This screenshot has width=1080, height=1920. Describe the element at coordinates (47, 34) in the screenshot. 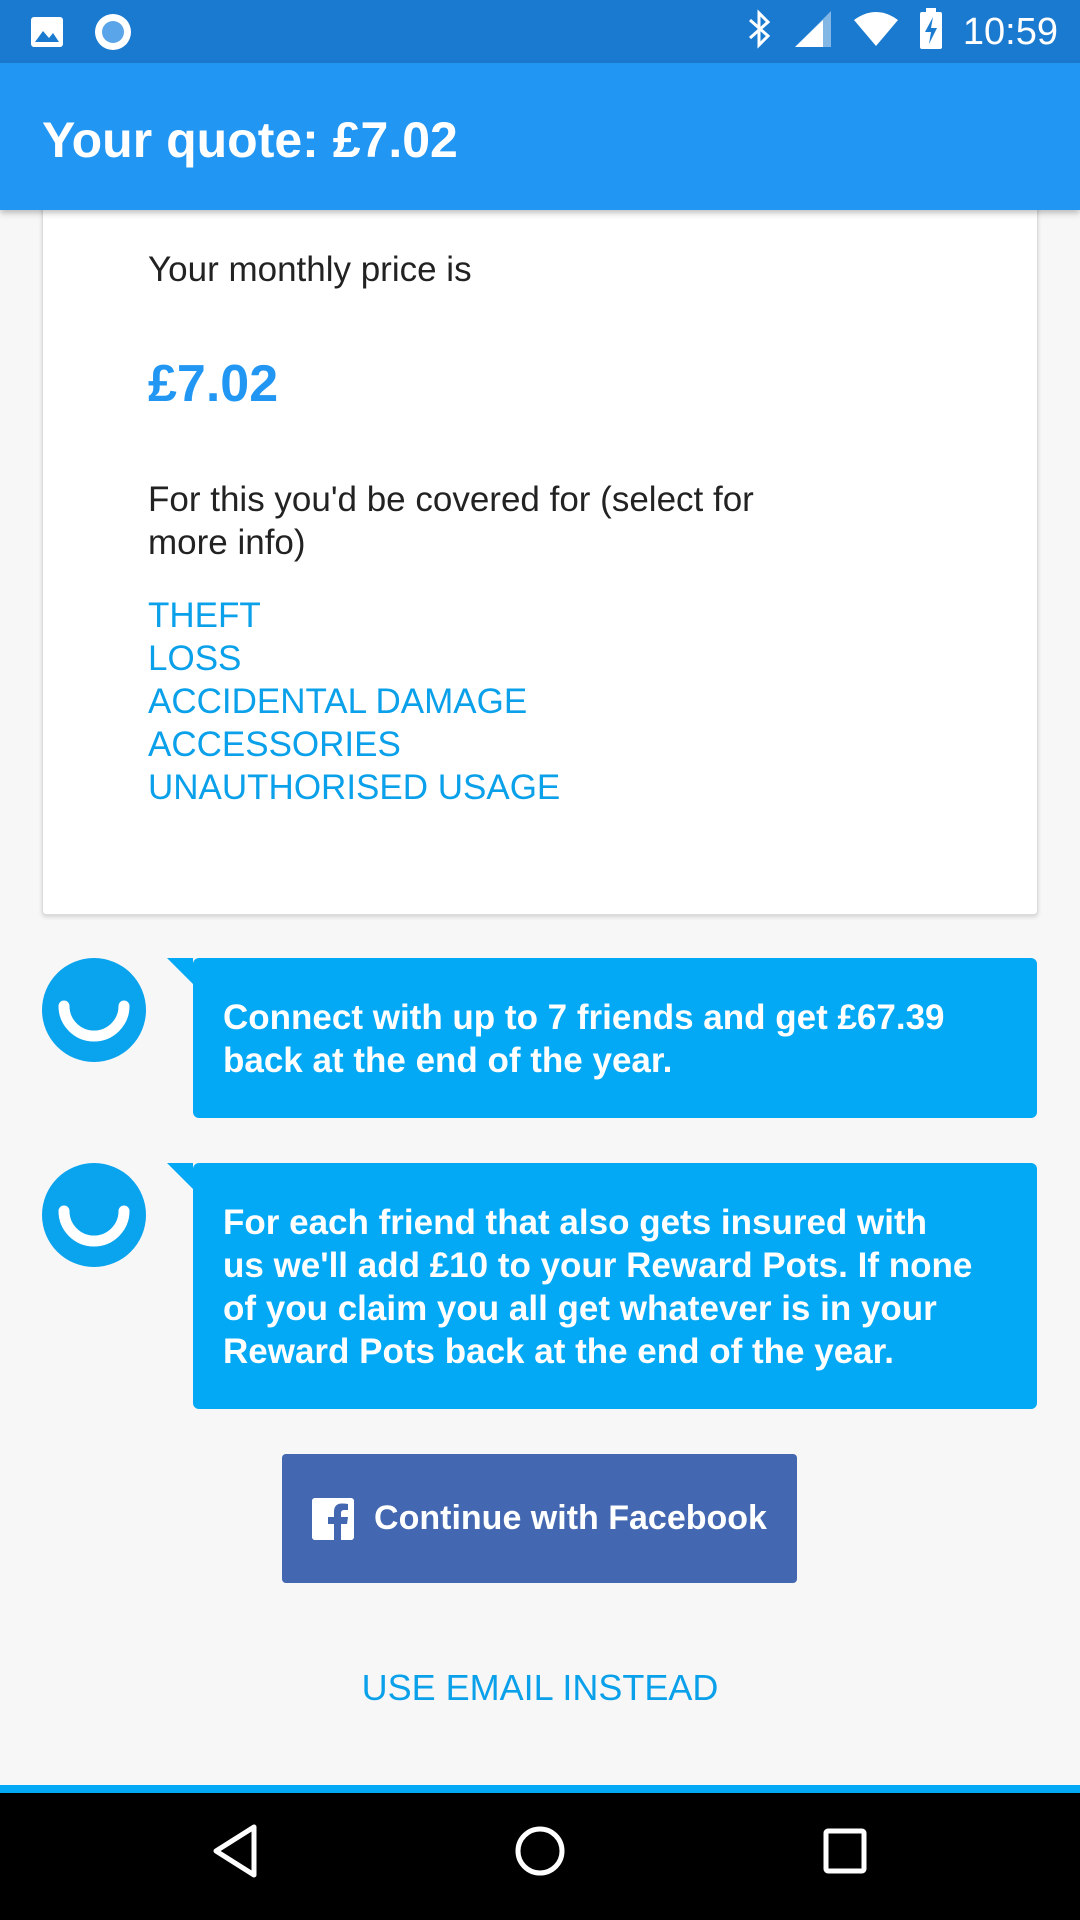

I see `image-icon` at that location.